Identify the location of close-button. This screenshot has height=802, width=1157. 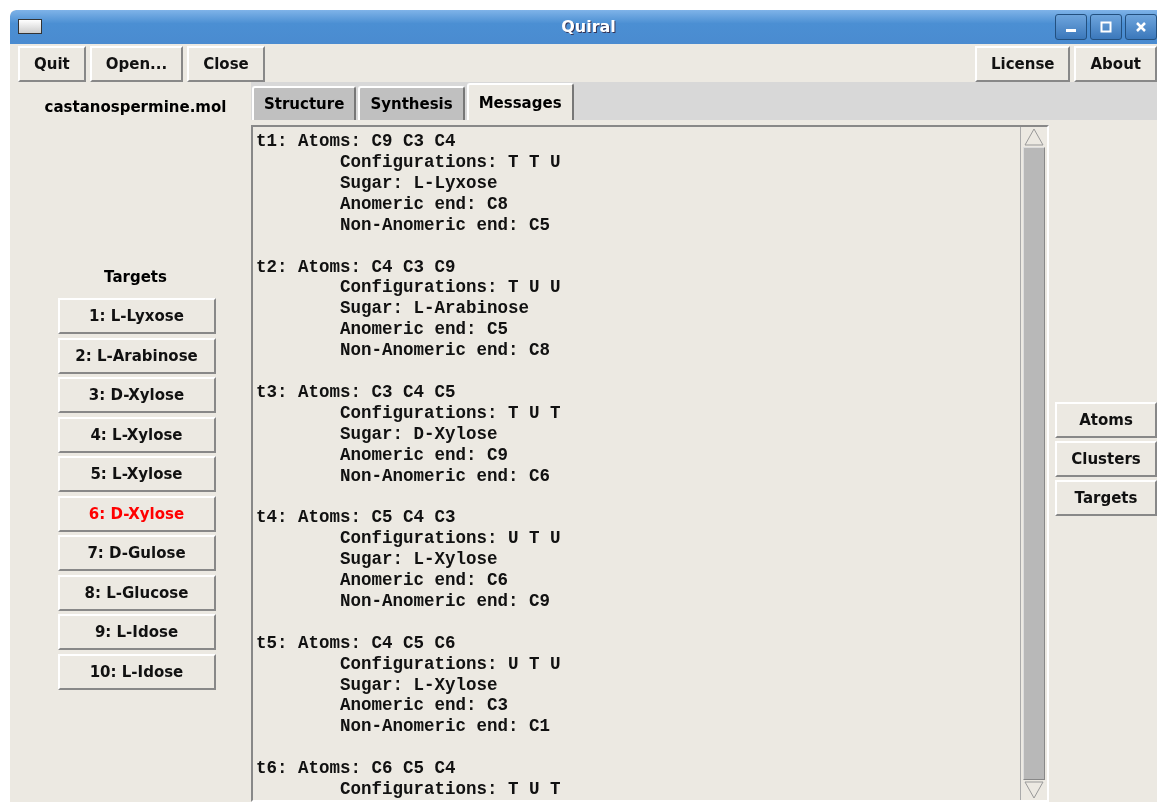
(1141, 26).